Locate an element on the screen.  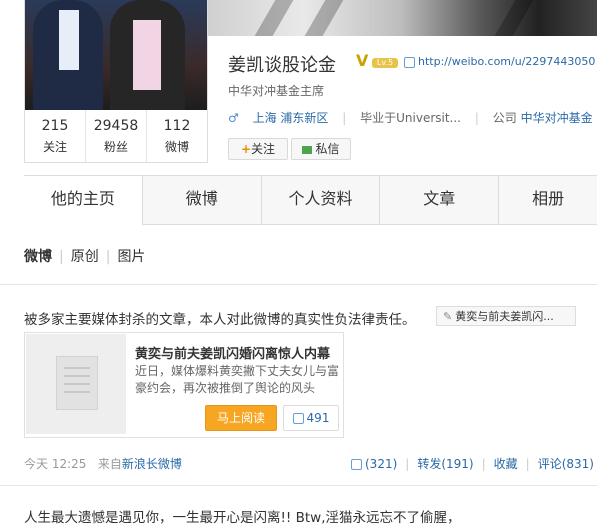
post-meta: 今天 12:25 来自新浪长微博 is located at coordinates (103, 463).